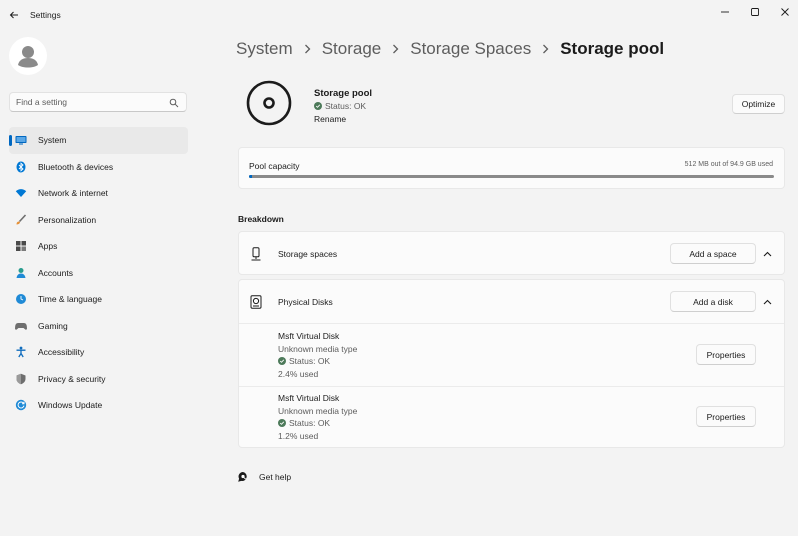  I want to click on sidebar-item-label: Windows Update, so click(70, 405).